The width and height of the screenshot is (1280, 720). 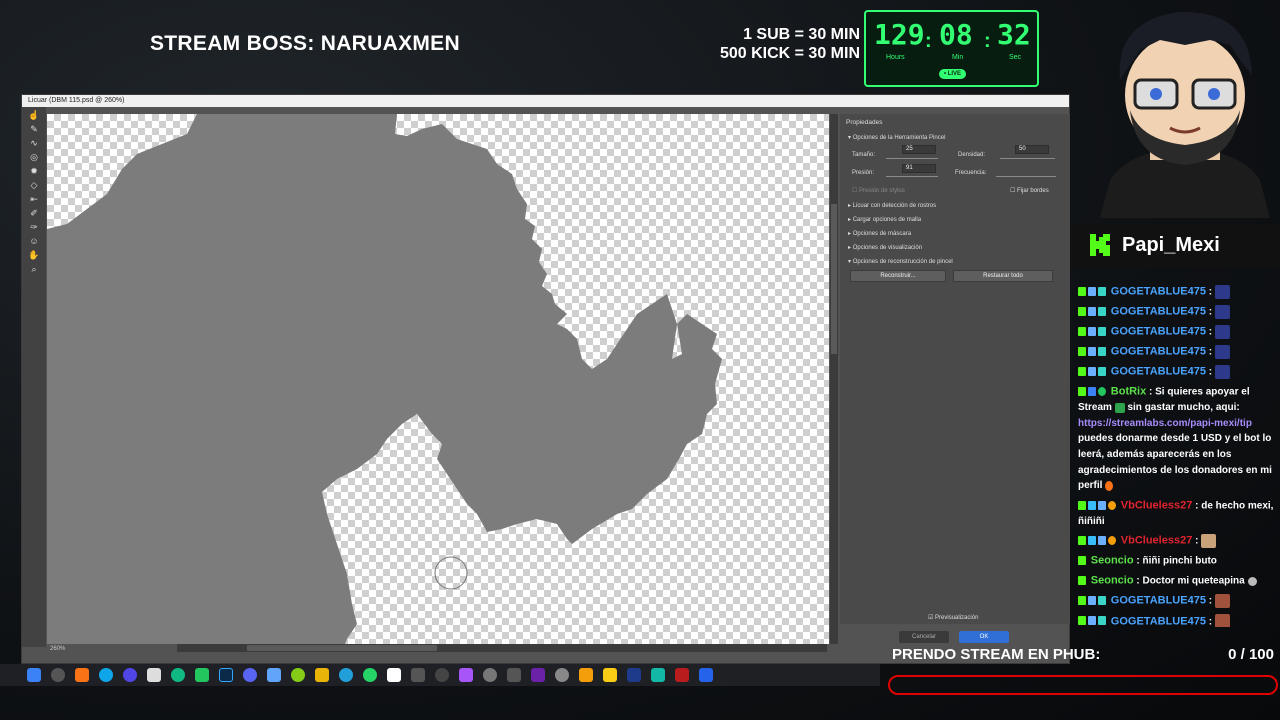 What do you see at coordinates (912, 176) in the screenshot?
I see `pressure-slider` at bounding box center [912, 176].